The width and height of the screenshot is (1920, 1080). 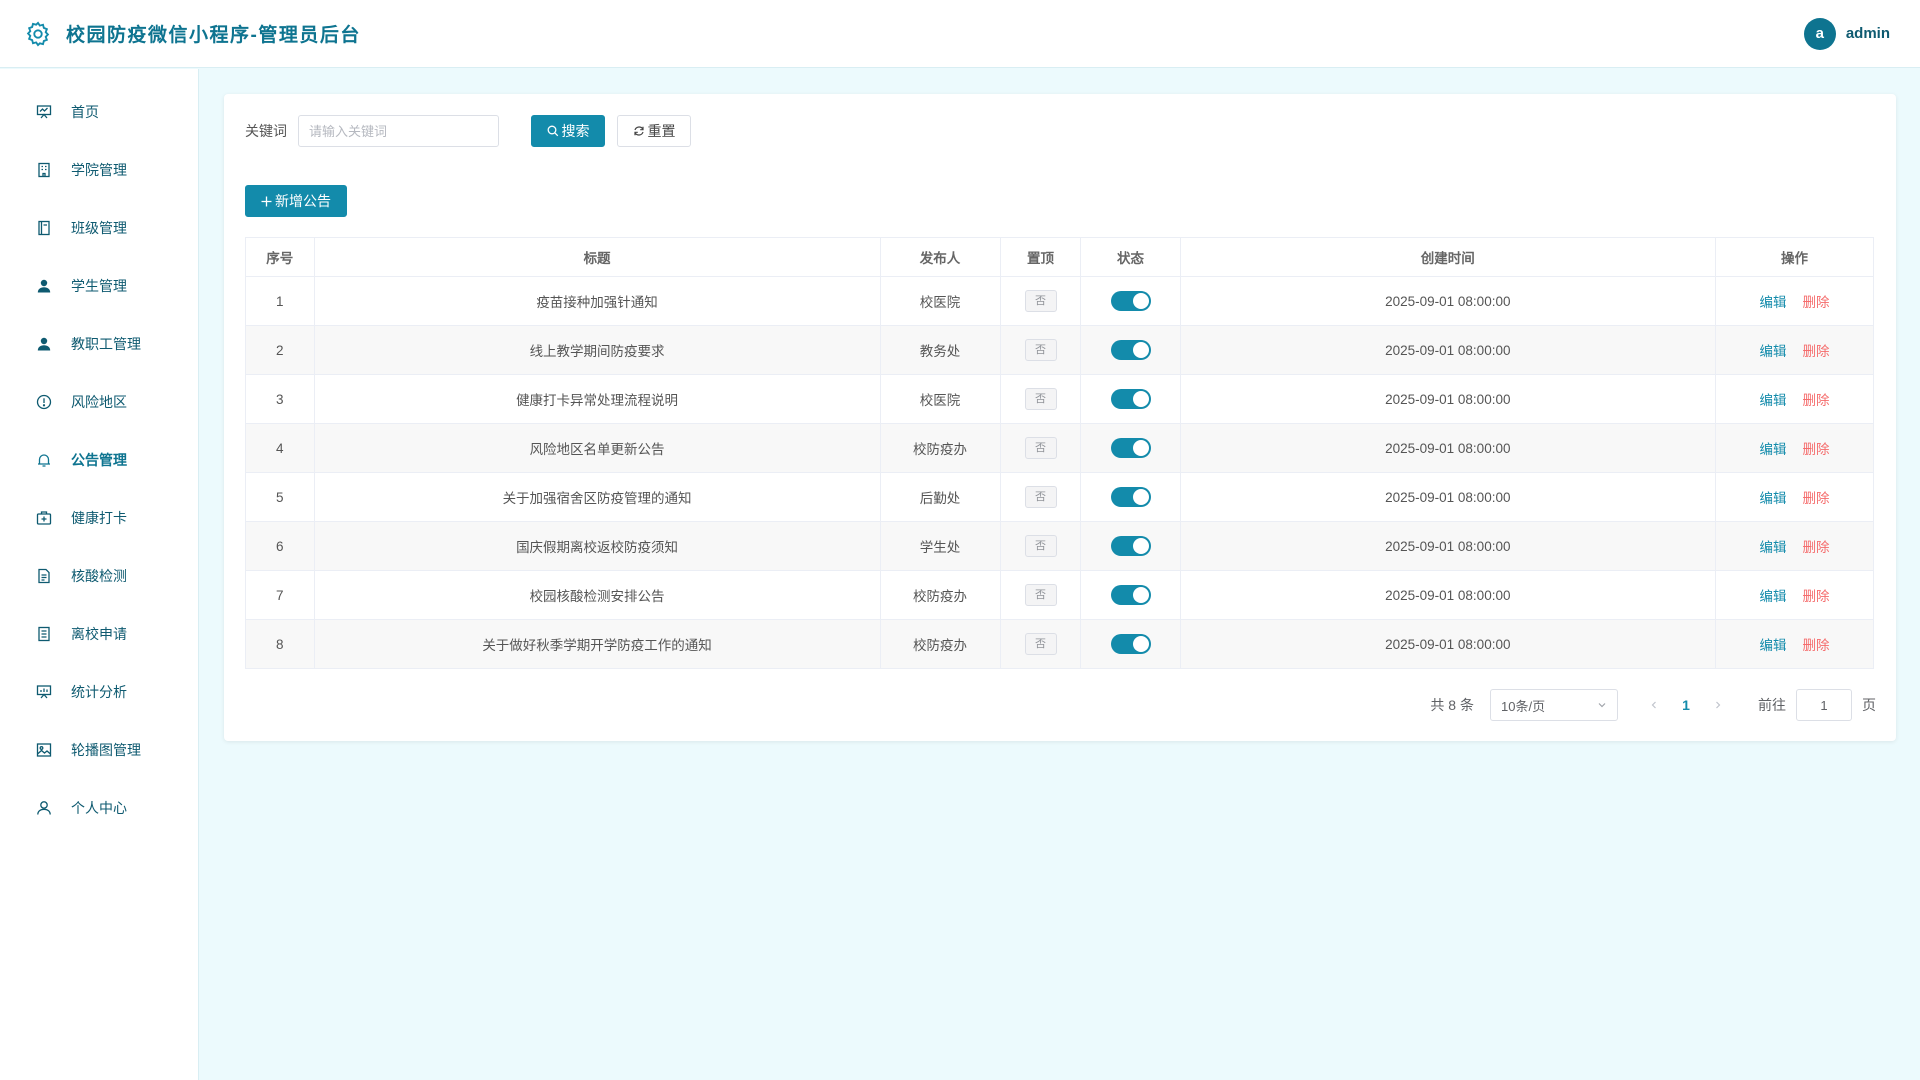 What do you see at coordinates (1452, 705) in the screenshot?
I see `pagination-total: 共 8 条` at bounding box center [1452, 705].